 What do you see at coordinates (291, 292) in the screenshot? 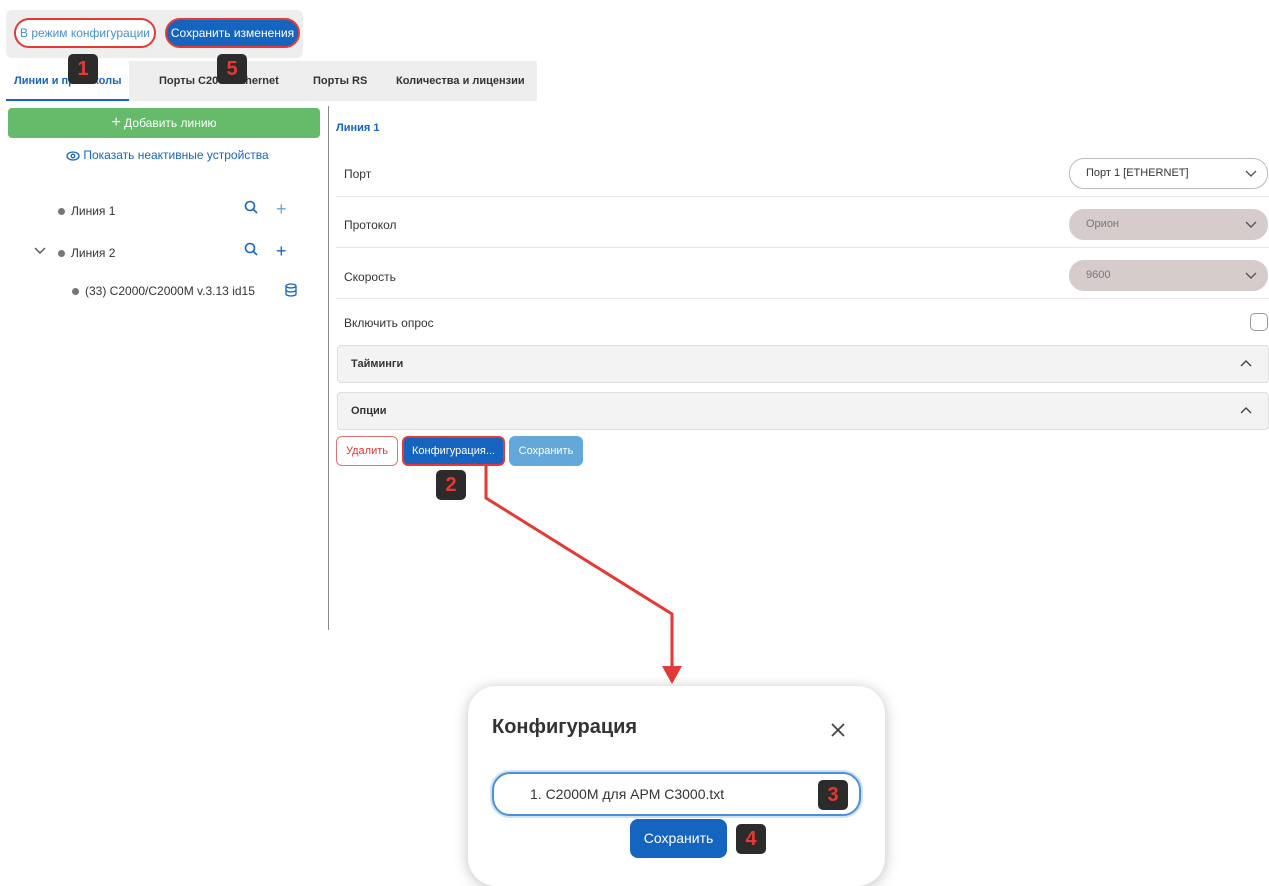
I see `database-icon` at bounding box center [291, 292].